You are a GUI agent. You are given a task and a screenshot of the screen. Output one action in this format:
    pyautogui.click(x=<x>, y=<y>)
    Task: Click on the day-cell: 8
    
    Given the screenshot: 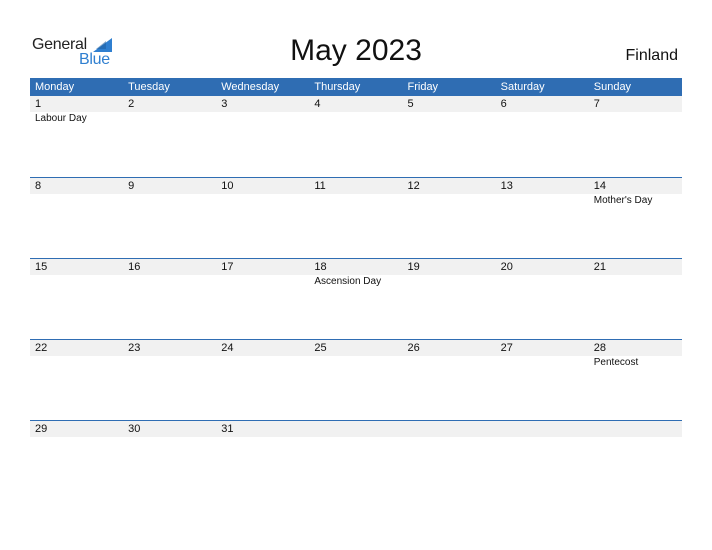 What is the action you would take?
    pyautogui.click(x=76, y=186)
    